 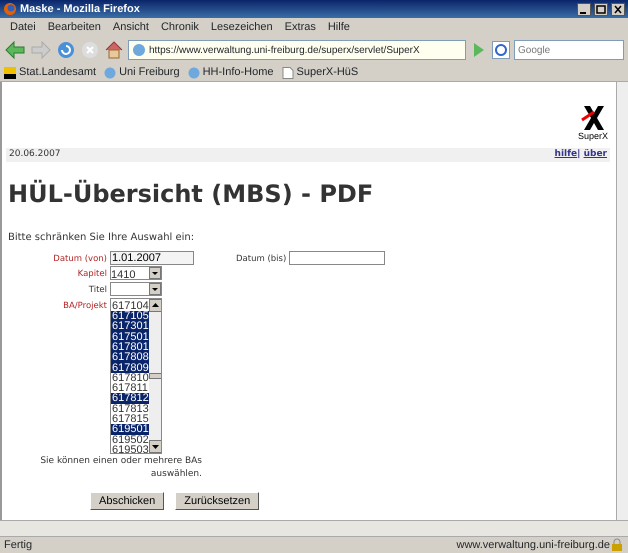 I want to click on home-icon, so click(x=114, y=50).